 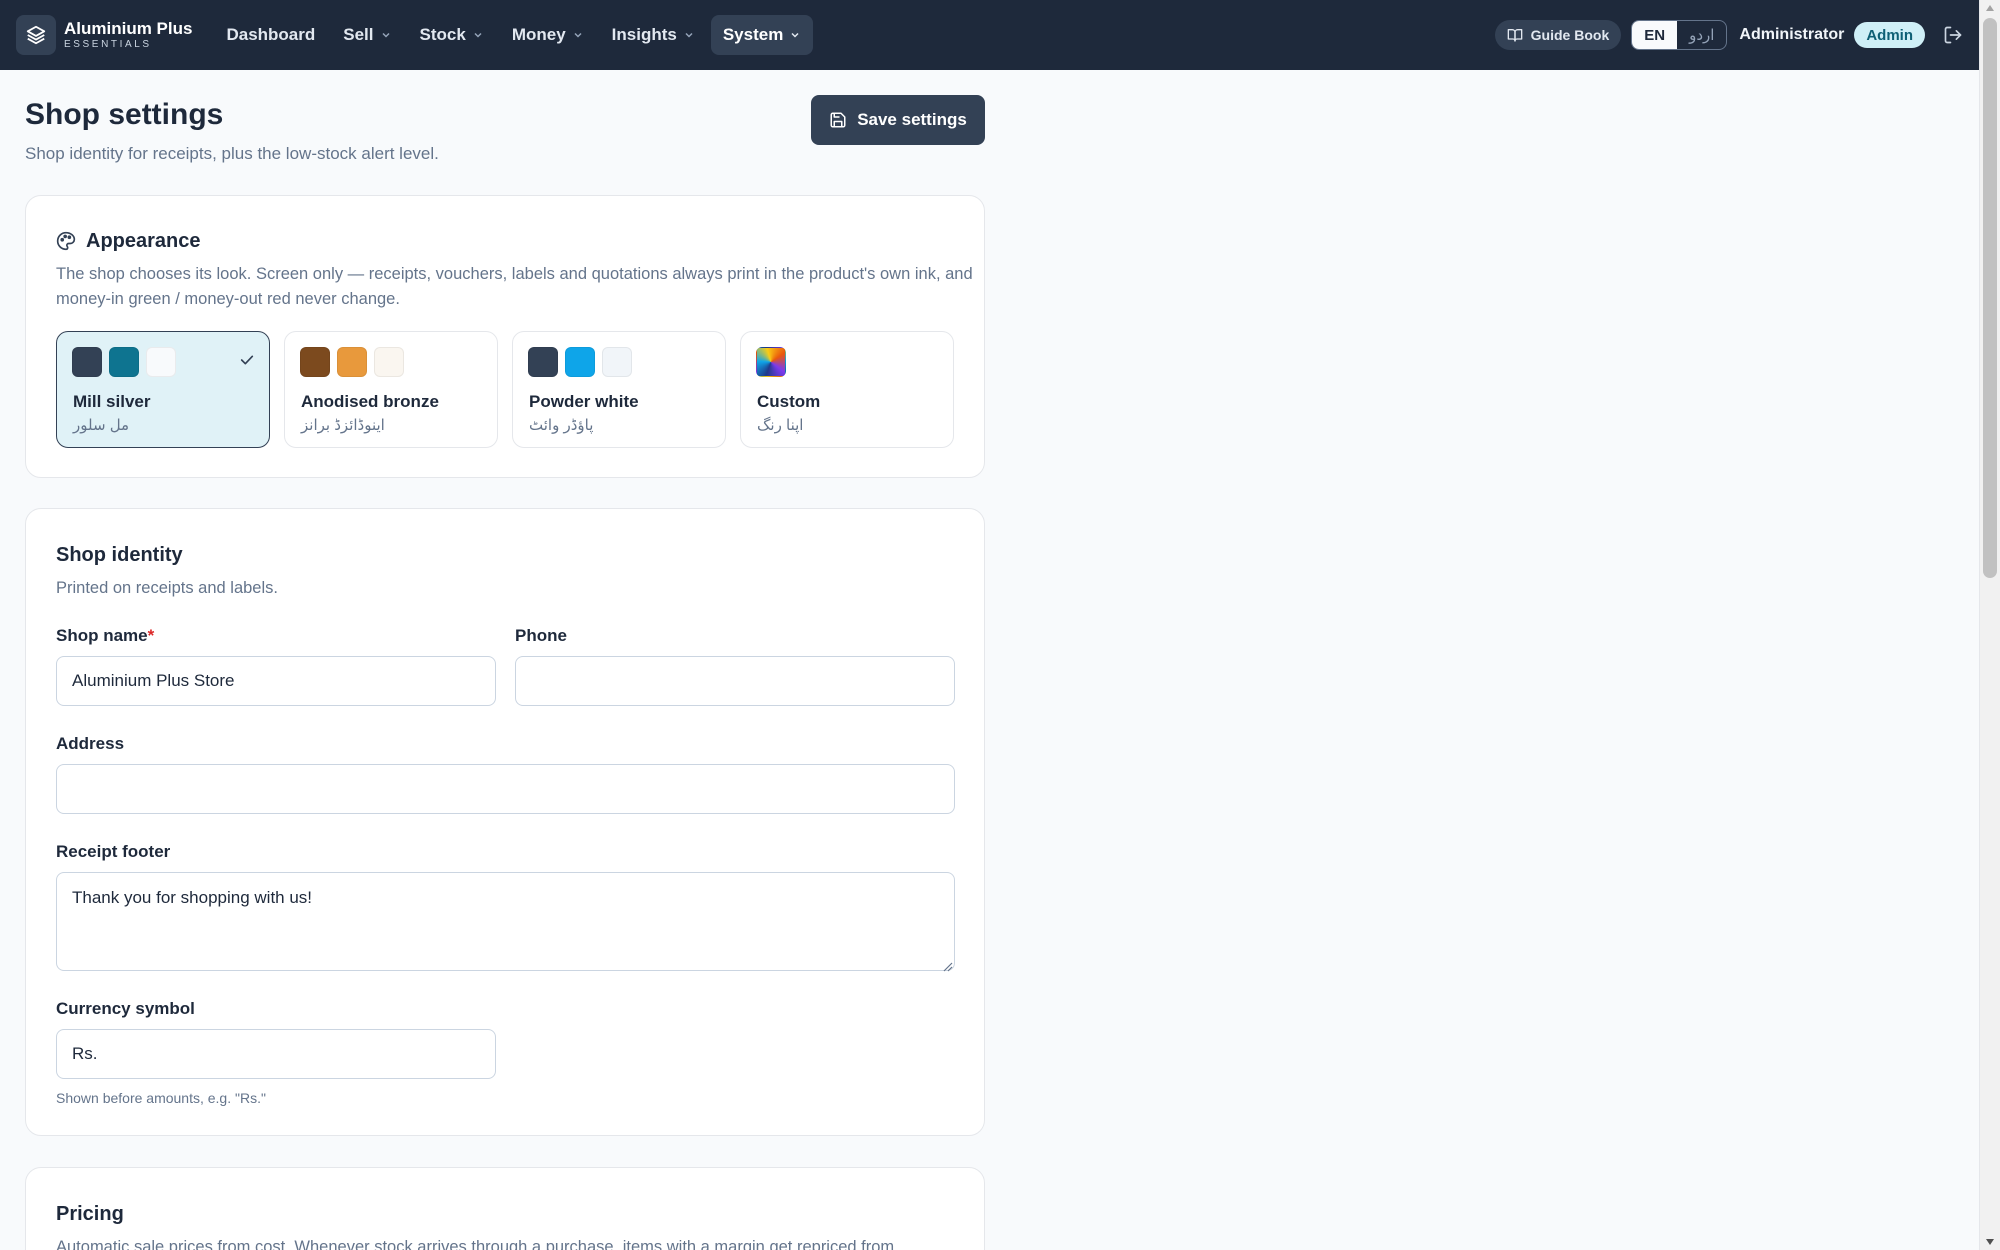 What do you see at coordinates (151, 635) in the screenshot?
I see `required-asterisk: *` at bounding box center [151, 635].